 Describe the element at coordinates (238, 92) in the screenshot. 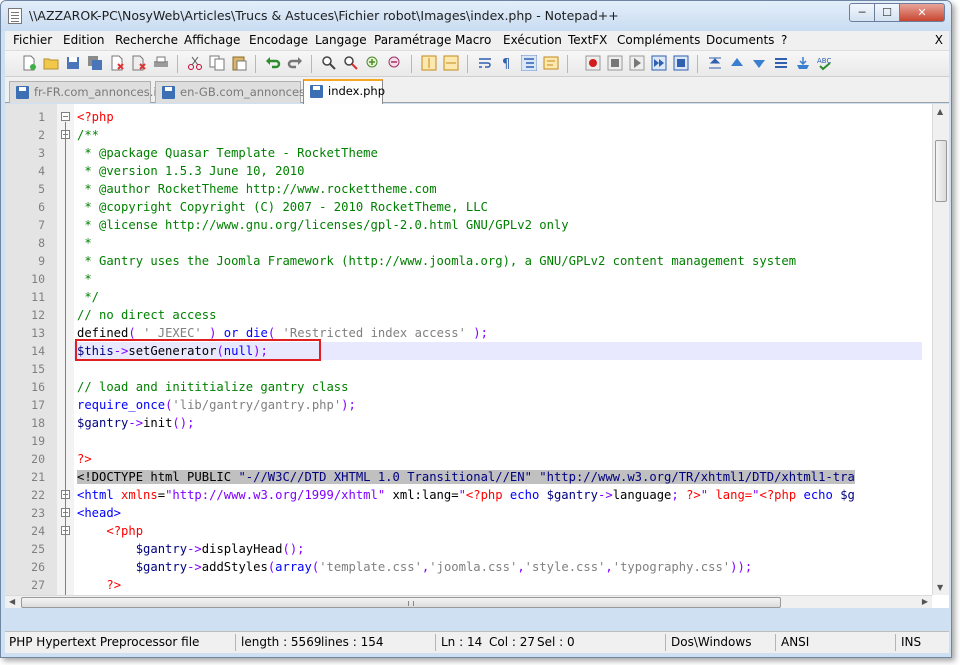

I see `tab-en-gb-com-annonces: en-GB.com_annonces.ini` at that location.